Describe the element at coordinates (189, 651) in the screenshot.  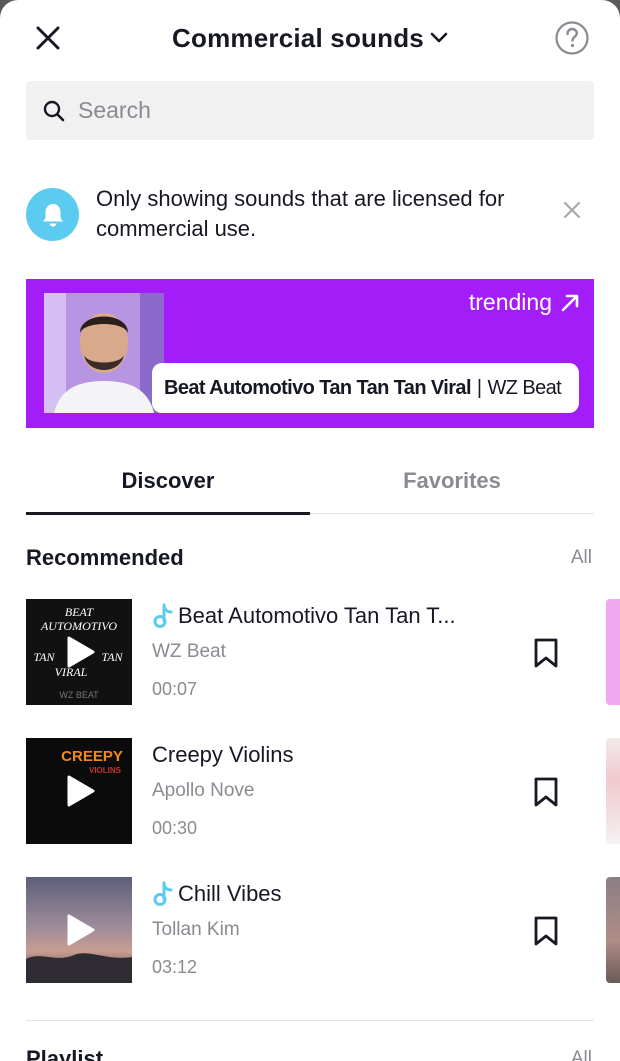
I see `sound-artist: WZ Beat` at that location.